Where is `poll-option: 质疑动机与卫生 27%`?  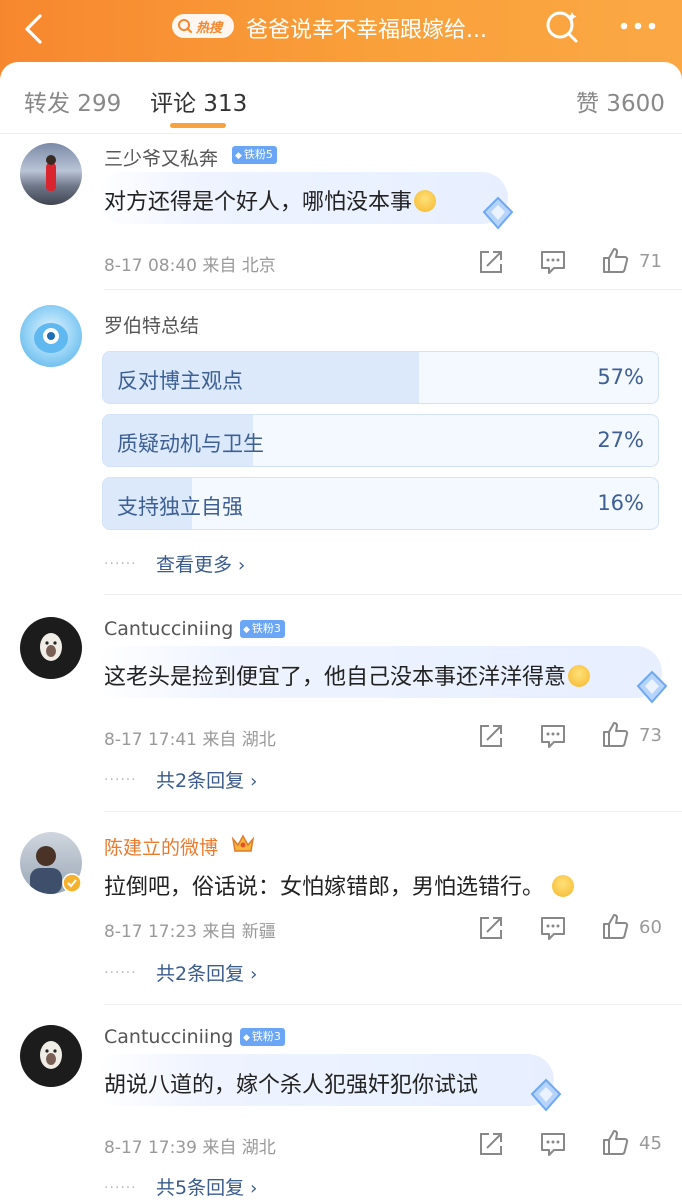 poll-option: 质疑动机与卫生 27% is located at coordinates (380, 440).